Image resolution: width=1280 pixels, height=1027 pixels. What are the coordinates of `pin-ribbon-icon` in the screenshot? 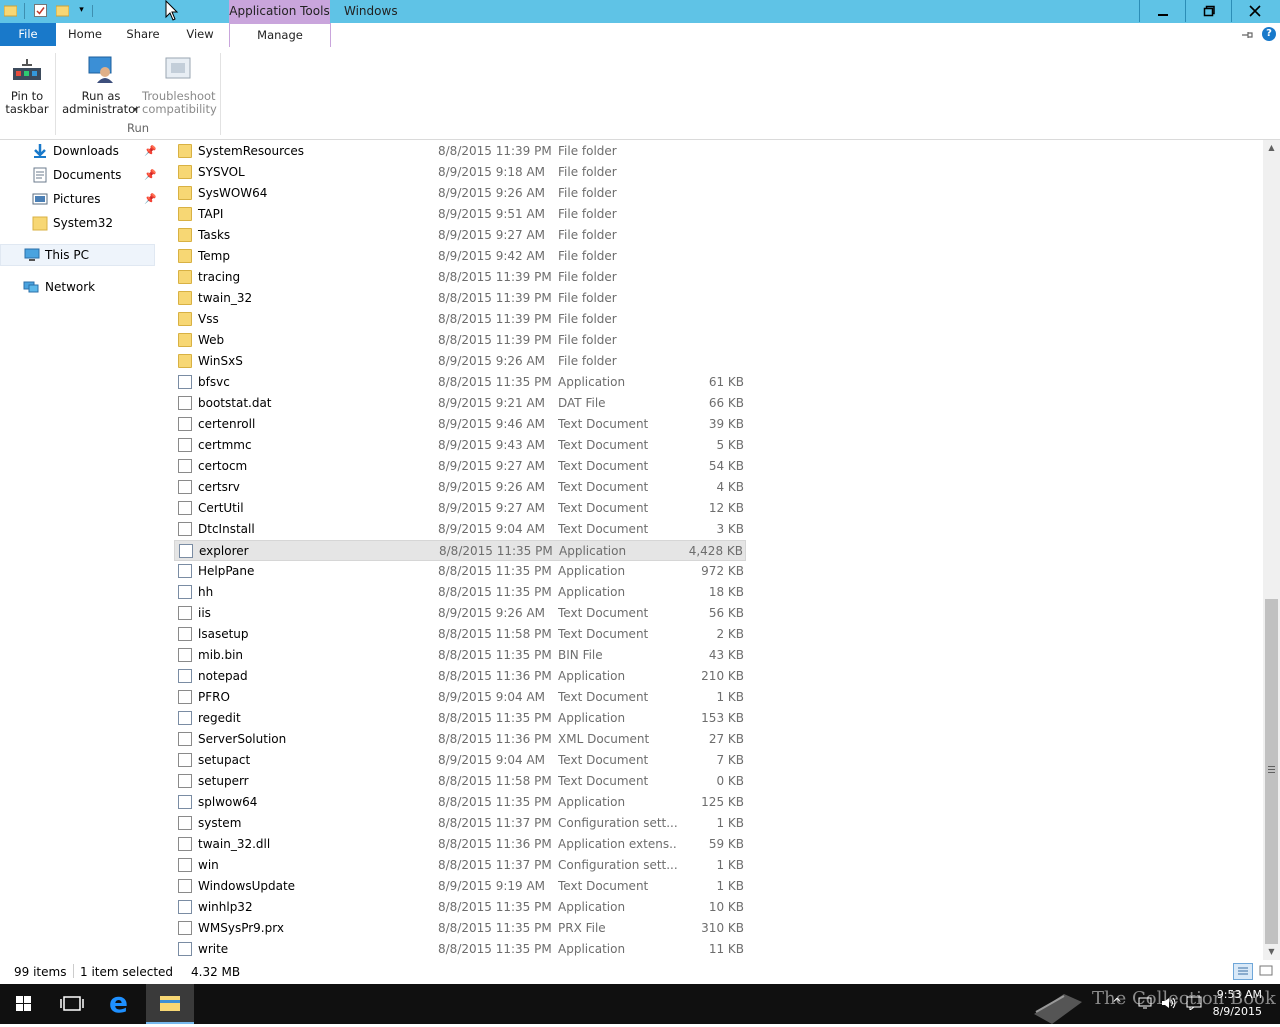 It's located at (1247, 35).